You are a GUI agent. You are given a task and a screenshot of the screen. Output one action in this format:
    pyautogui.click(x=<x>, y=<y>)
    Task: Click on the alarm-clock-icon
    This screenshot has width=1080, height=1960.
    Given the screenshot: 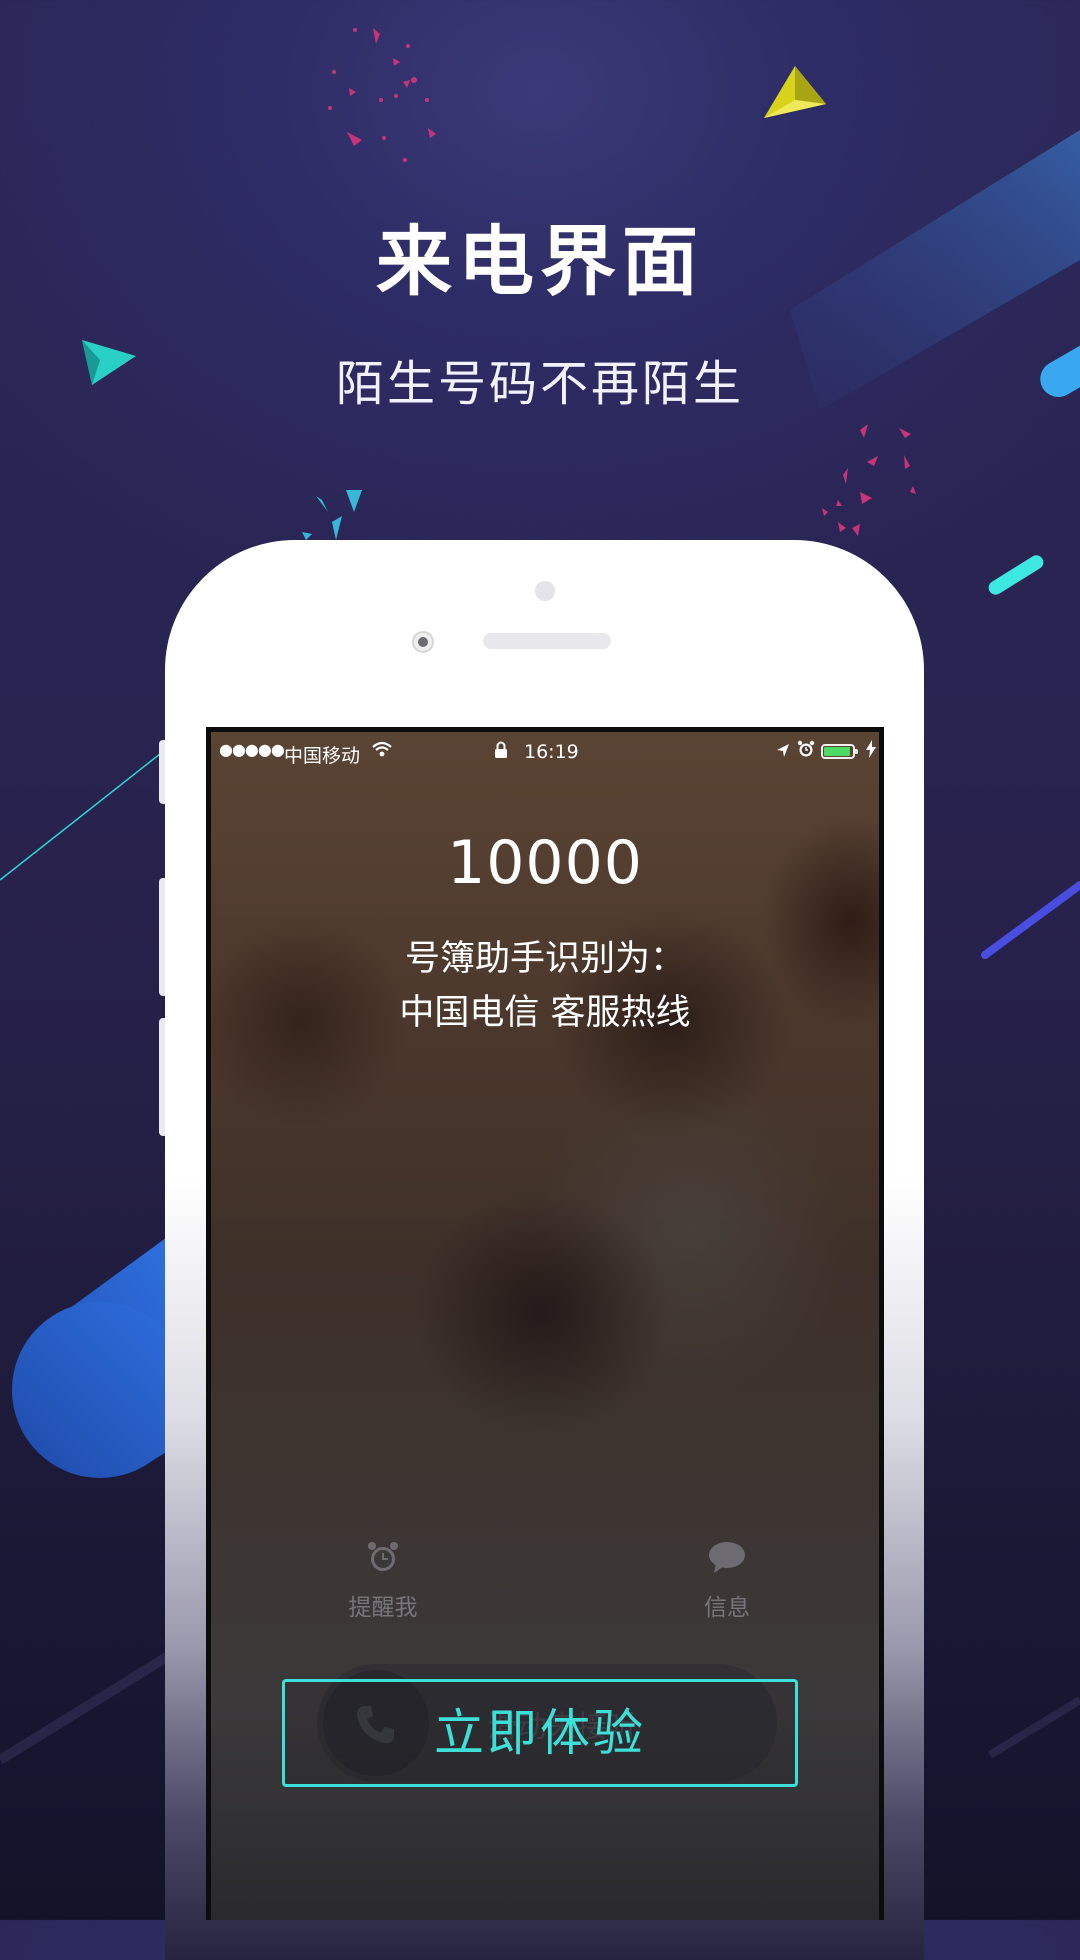 What is the action you would take?
    pyautogui.click(x=383, y=1560)
    